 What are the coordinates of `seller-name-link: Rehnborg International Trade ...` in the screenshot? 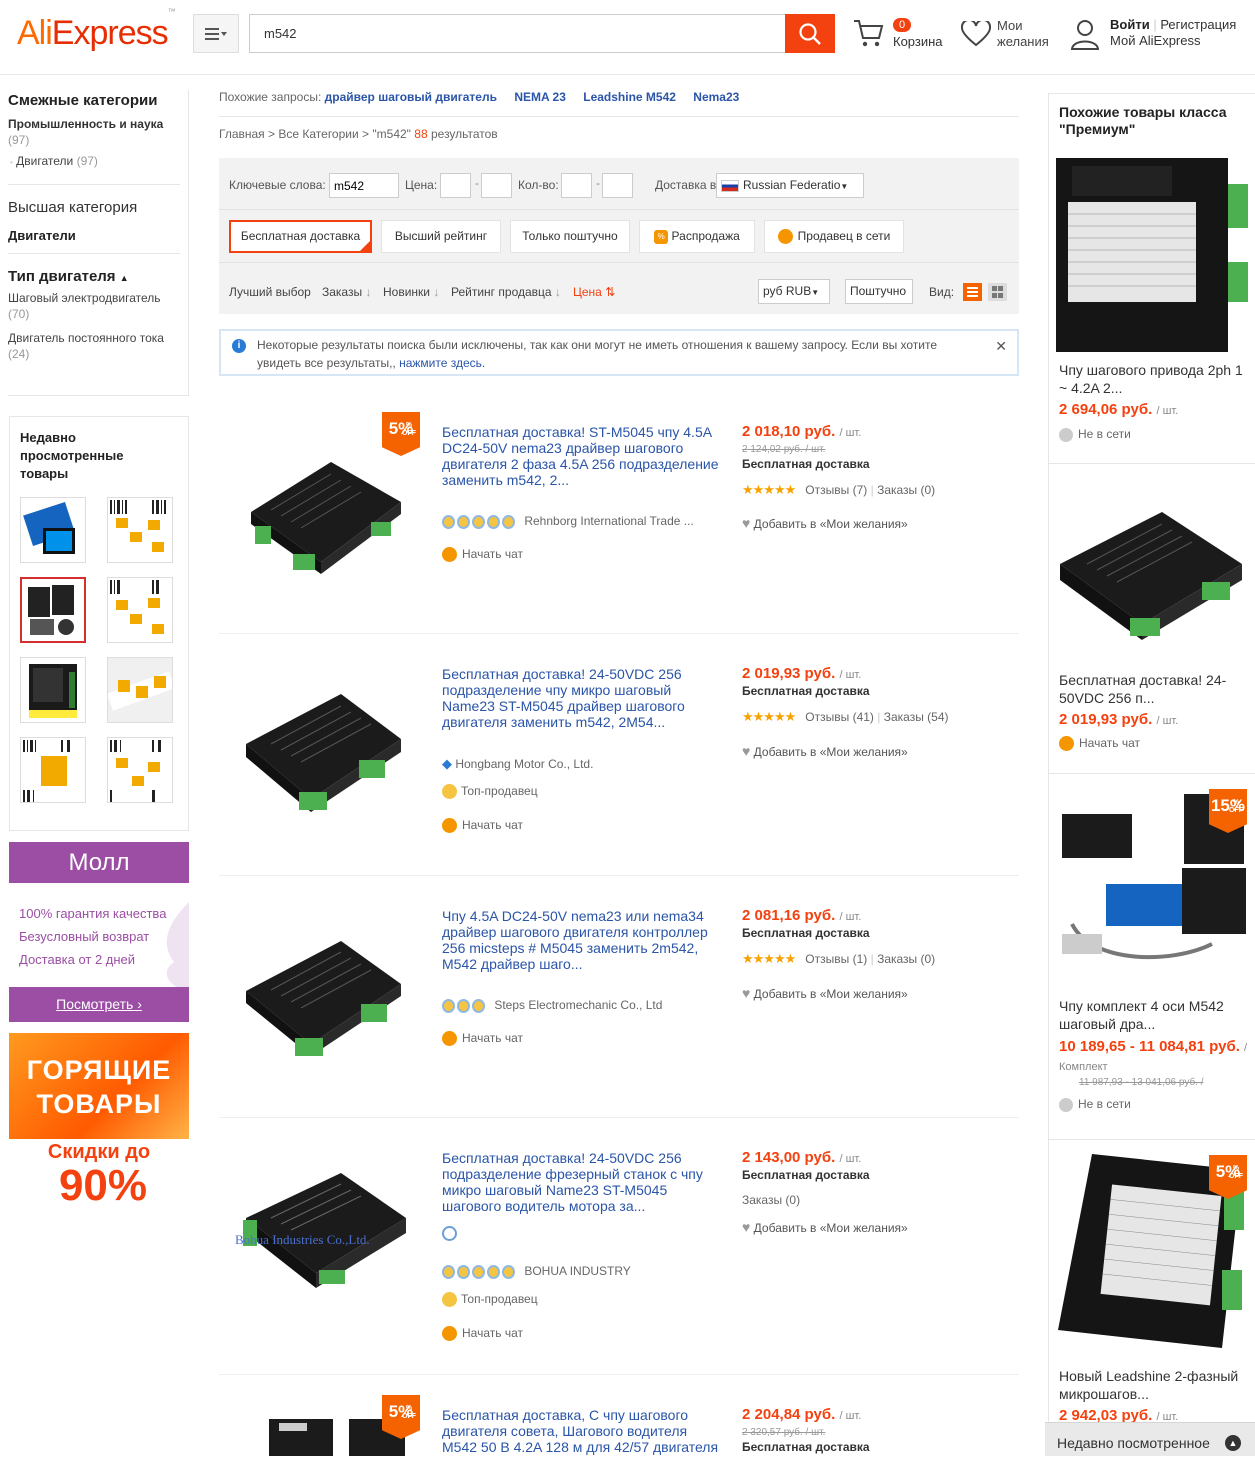 It's located at (608, 521).